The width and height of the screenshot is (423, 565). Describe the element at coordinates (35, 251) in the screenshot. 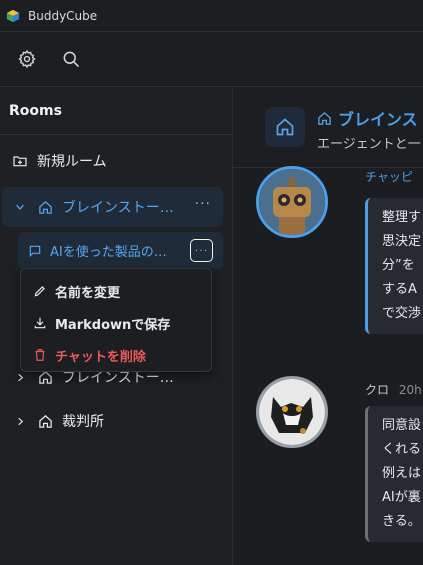

I see `chat-bubble-icon` at that location.